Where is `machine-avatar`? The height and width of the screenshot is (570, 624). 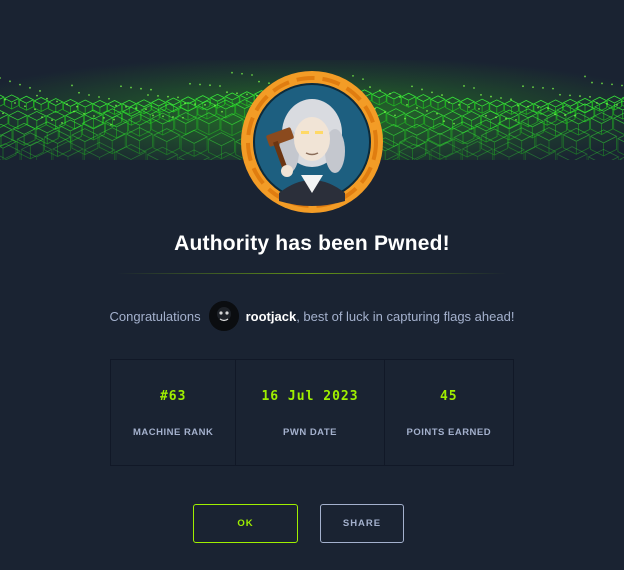 machine-avatar is located at coordinates (312, 142).